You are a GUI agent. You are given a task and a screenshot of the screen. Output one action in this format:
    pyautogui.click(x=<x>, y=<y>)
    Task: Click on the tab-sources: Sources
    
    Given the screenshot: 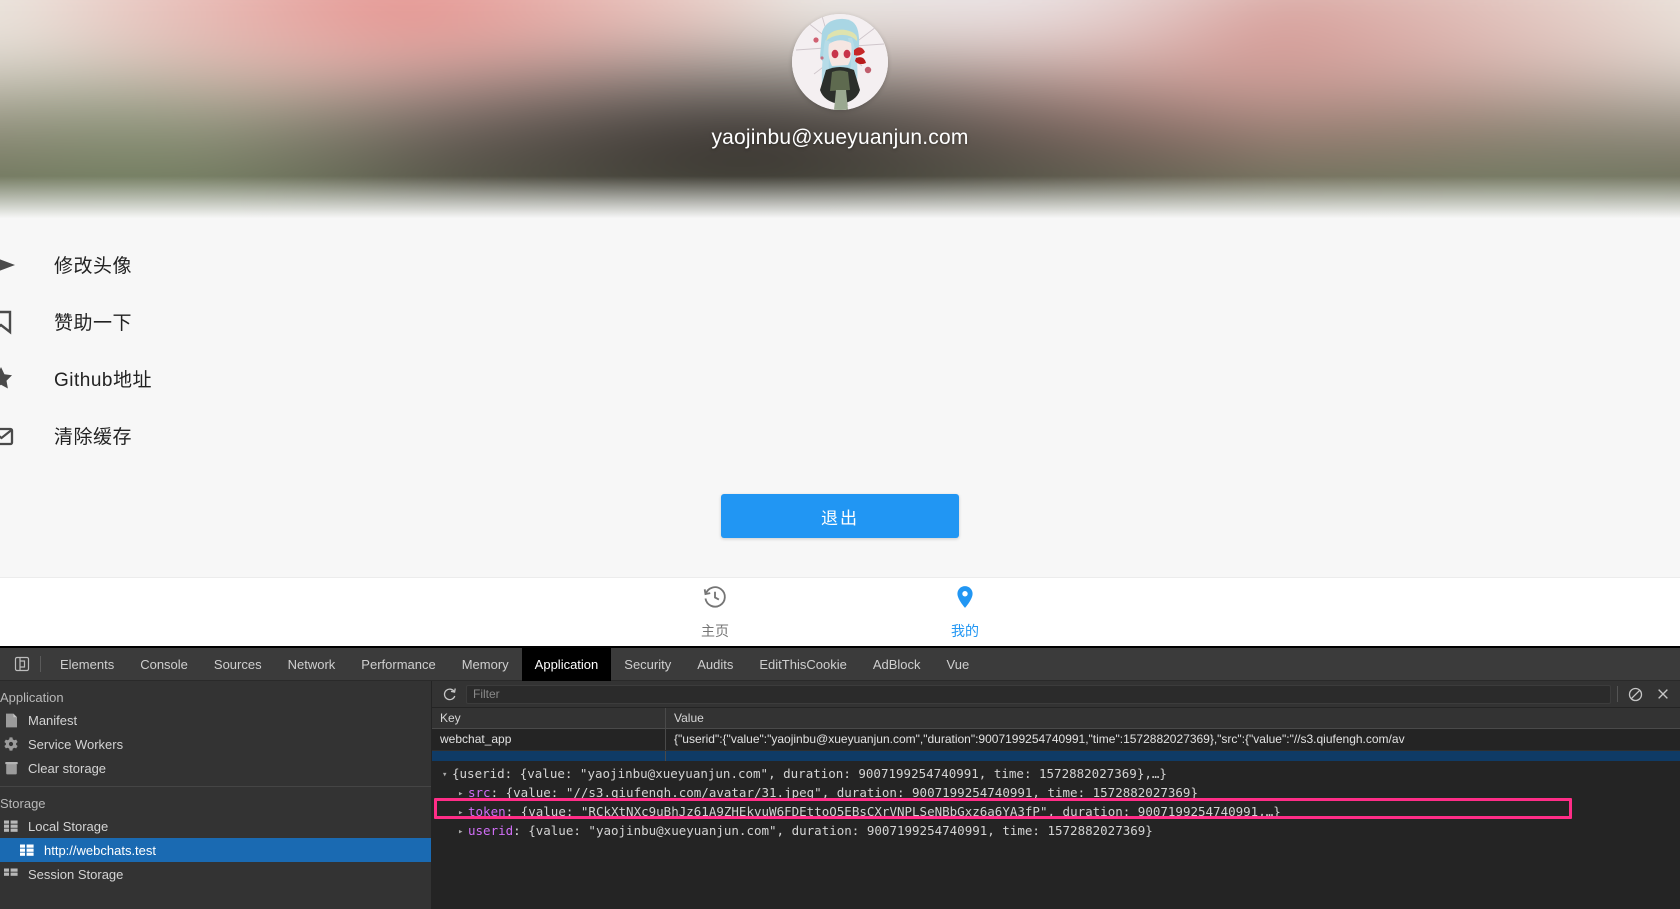 What is the action you would take?
    pyautogui.click(x=238, y=664)
    